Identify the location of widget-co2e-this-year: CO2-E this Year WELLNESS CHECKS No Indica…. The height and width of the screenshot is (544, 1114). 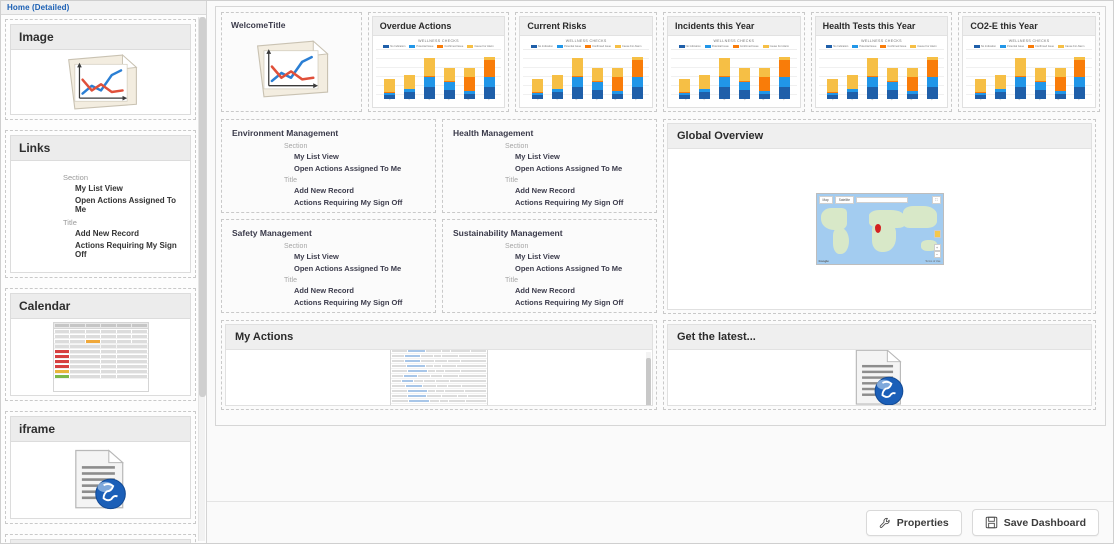
(1029, 62).